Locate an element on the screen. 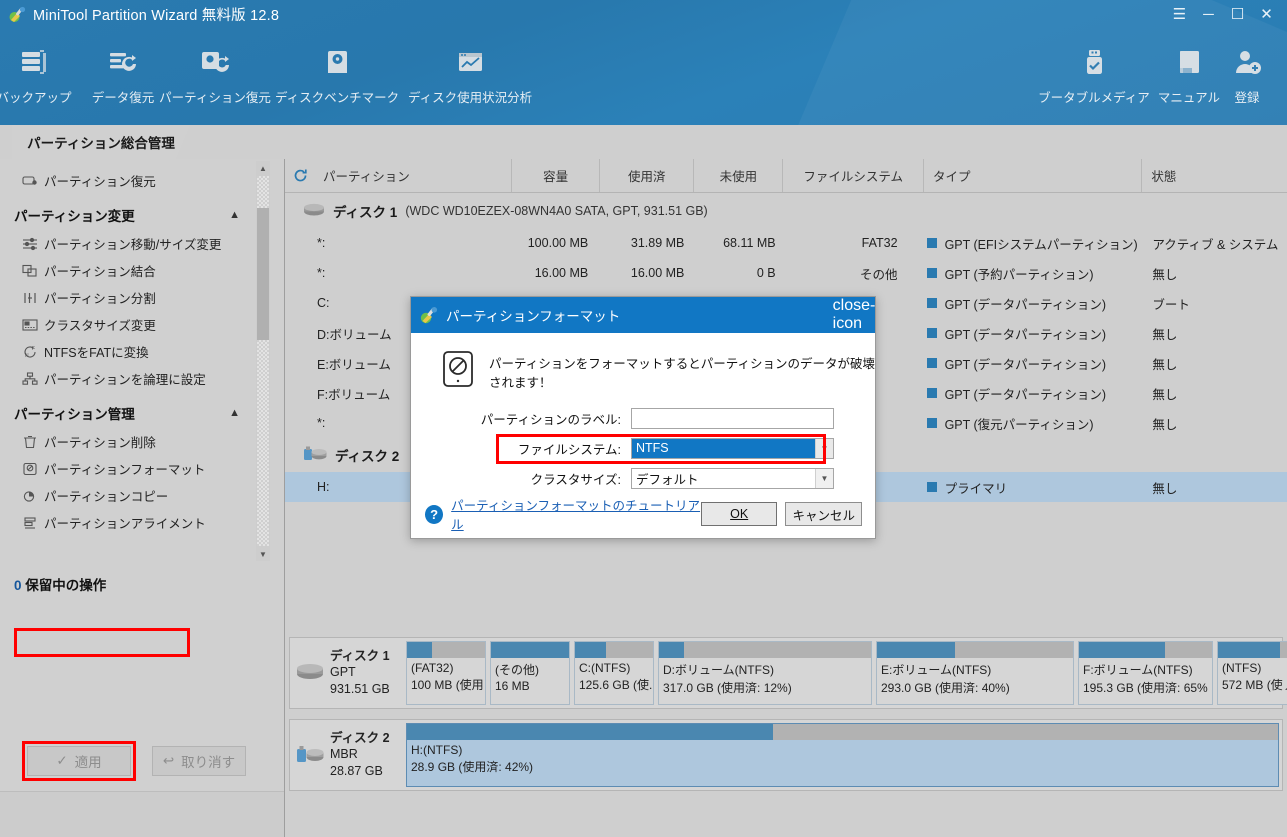 Image resolution: width=1287 pixels, height=837 pixels. toolbar-item-disk-usage-analyzer: ディスク使用状況分析 is located at coordinates (470, 74).